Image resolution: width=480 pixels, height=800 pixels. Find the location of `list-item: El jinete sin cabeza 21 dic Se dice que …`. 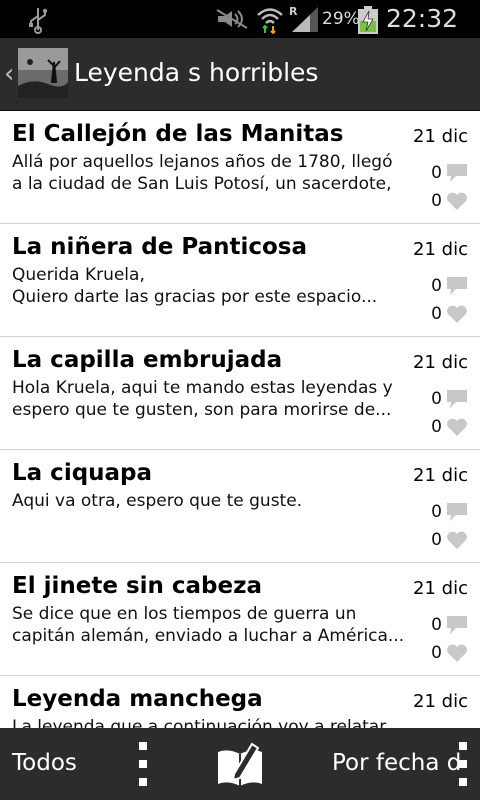

list-item: El jinete sin cabeza 21 dic Se dice que … is located at coordinates (240, 619).